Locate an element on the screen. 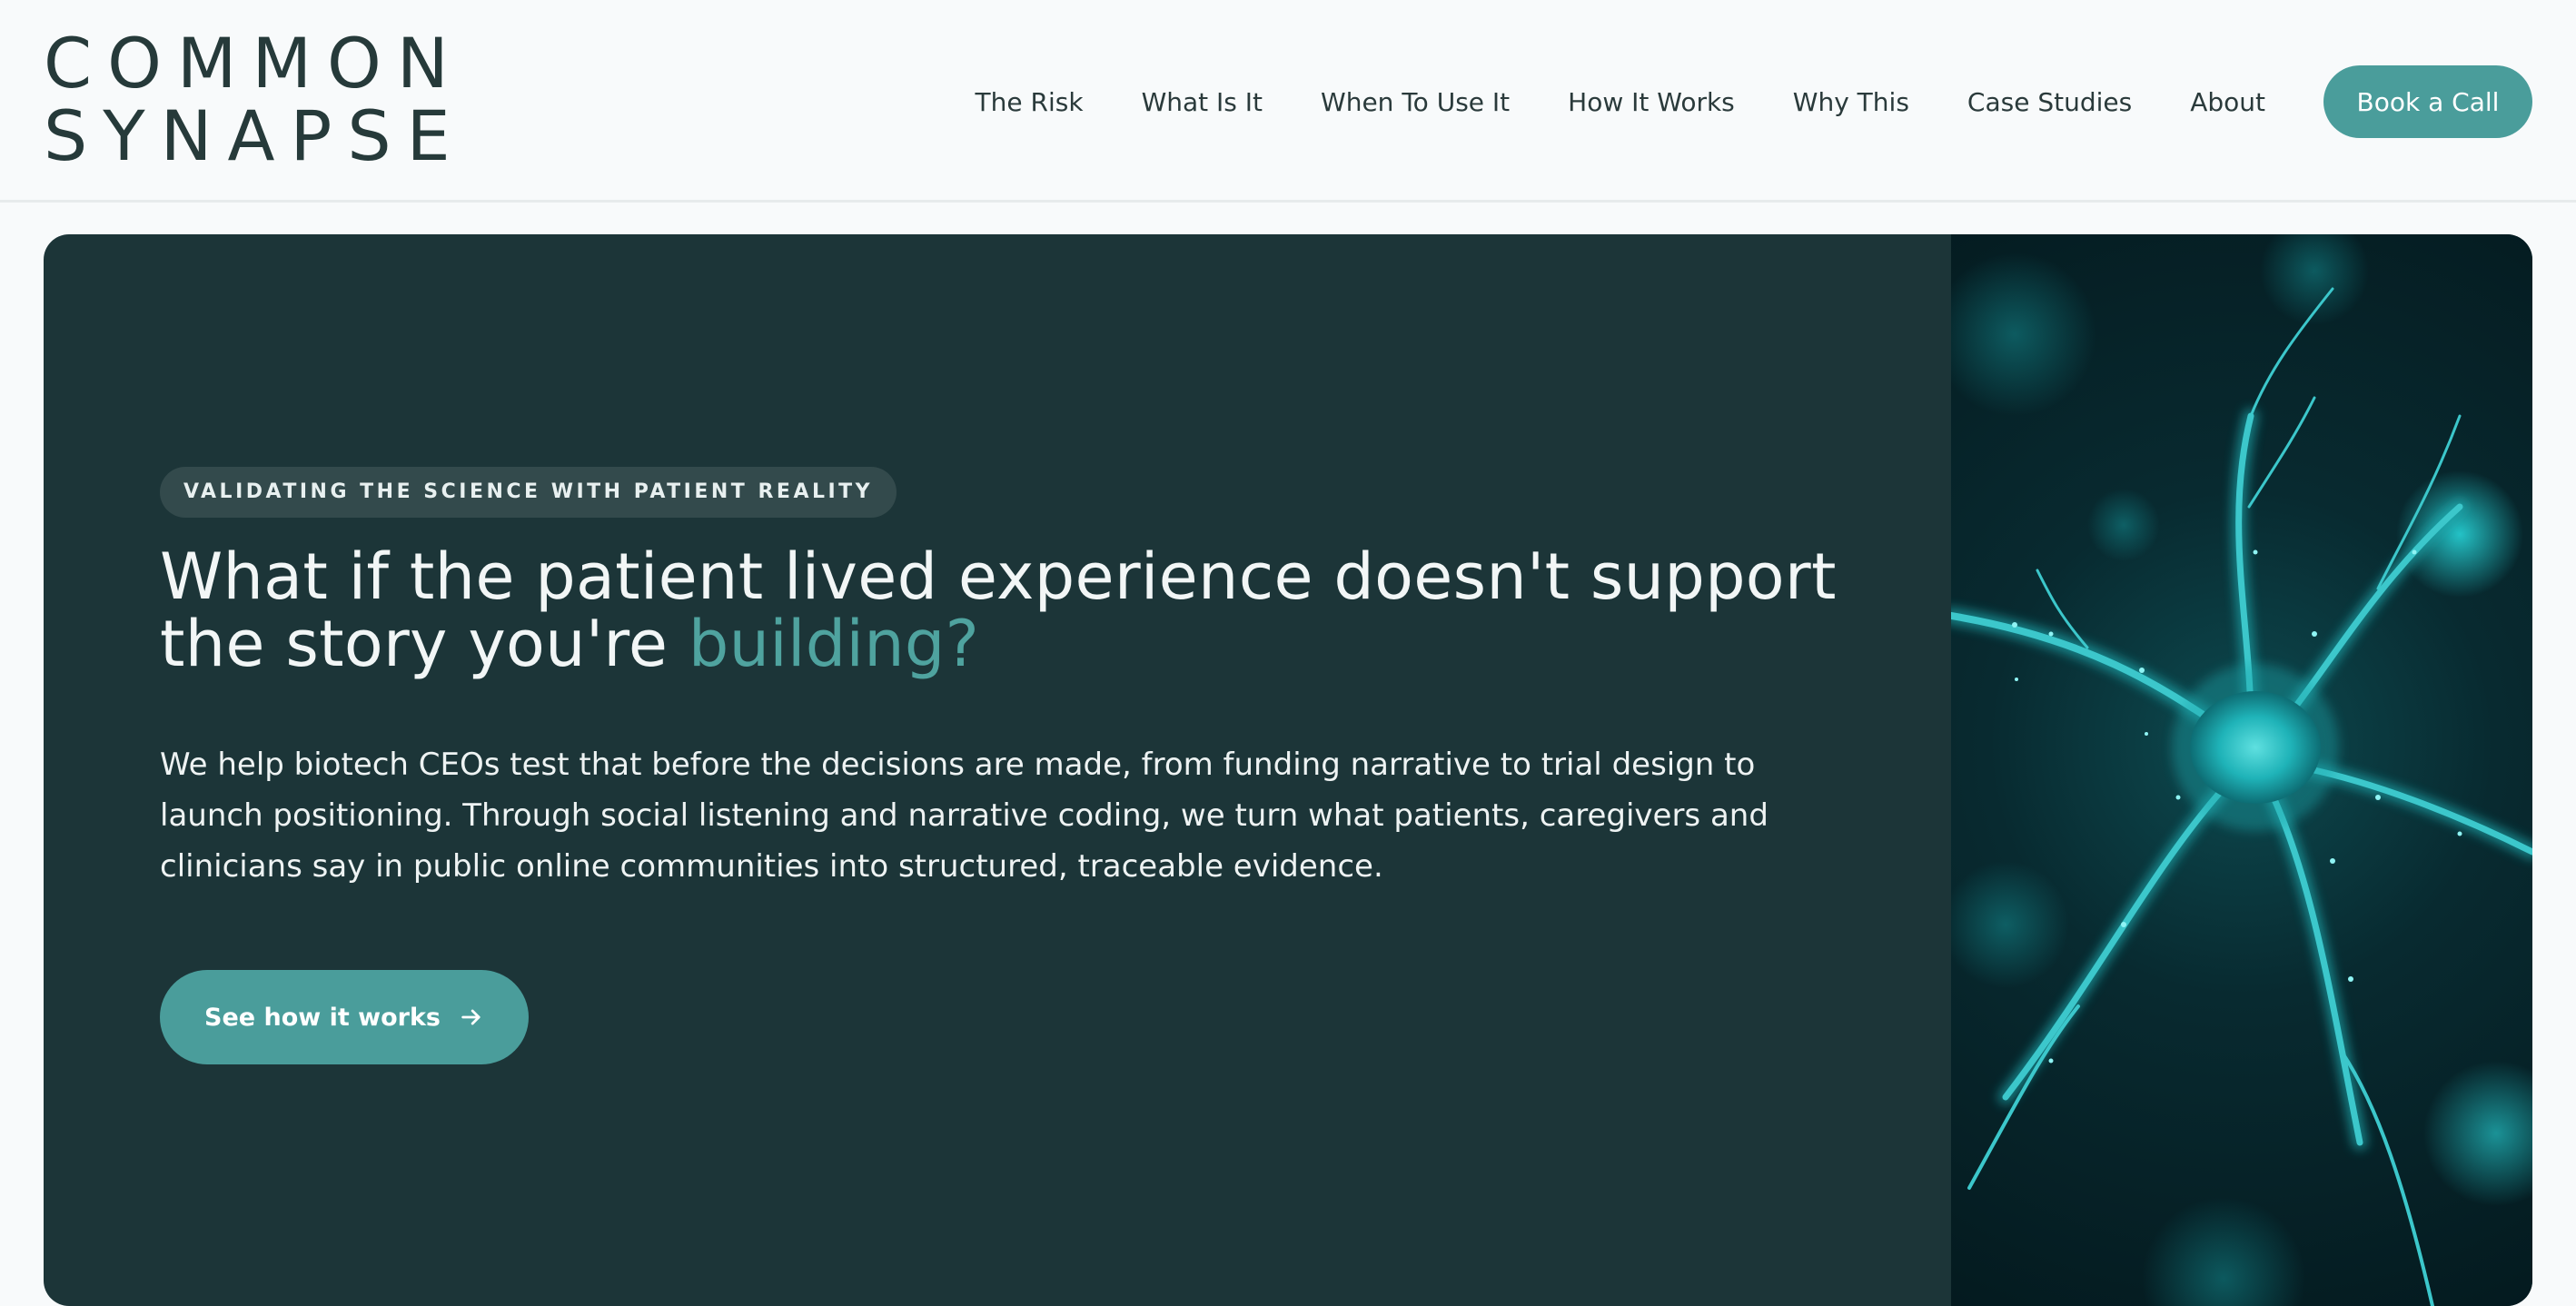 The height and width of the screenshot is (1306, 2576). see-how-it-works-button: See how it works is located at coordinates (344, 1017).